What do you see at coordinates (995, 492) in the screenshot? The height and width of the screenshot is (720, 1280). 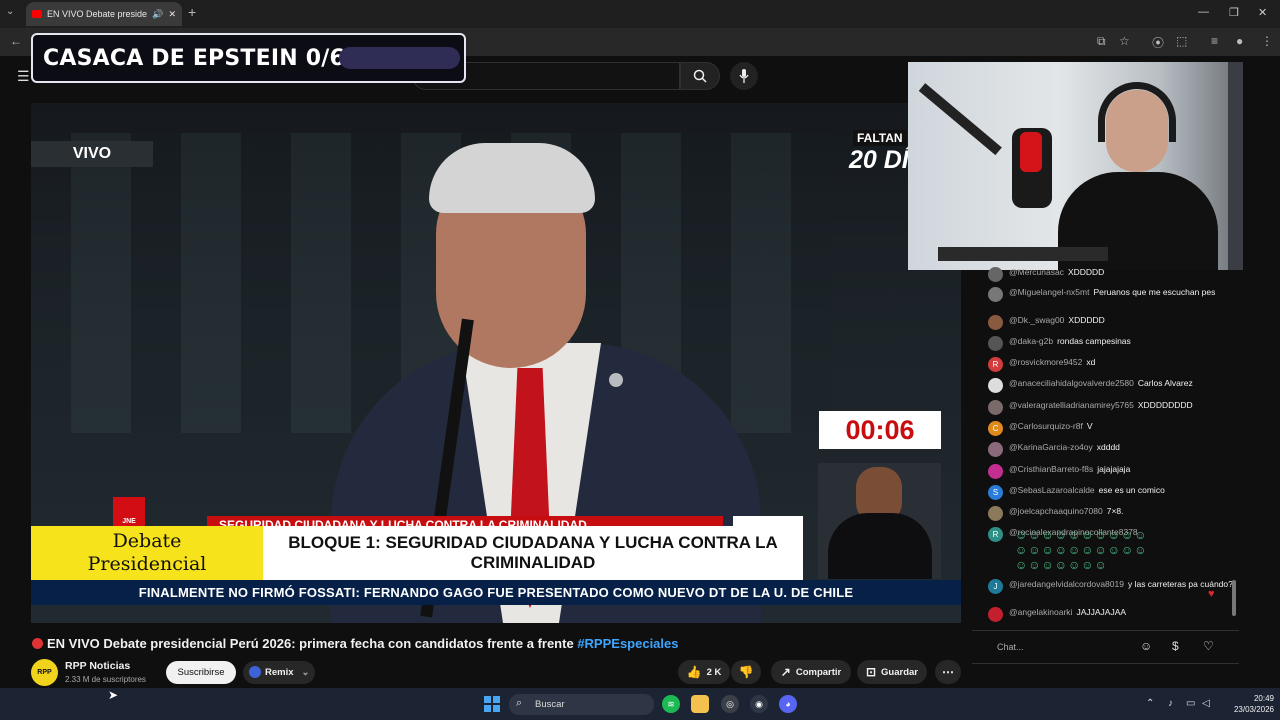 I see `chat-avatar: S` at bounding box center [995, 492].